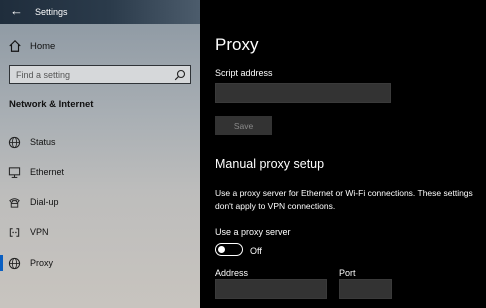 This screenshot has width=486, height=308. Describe the element at coordinates (42, 263) in the screenshot. I see `sidebar-item-label: Proxy` at that location.